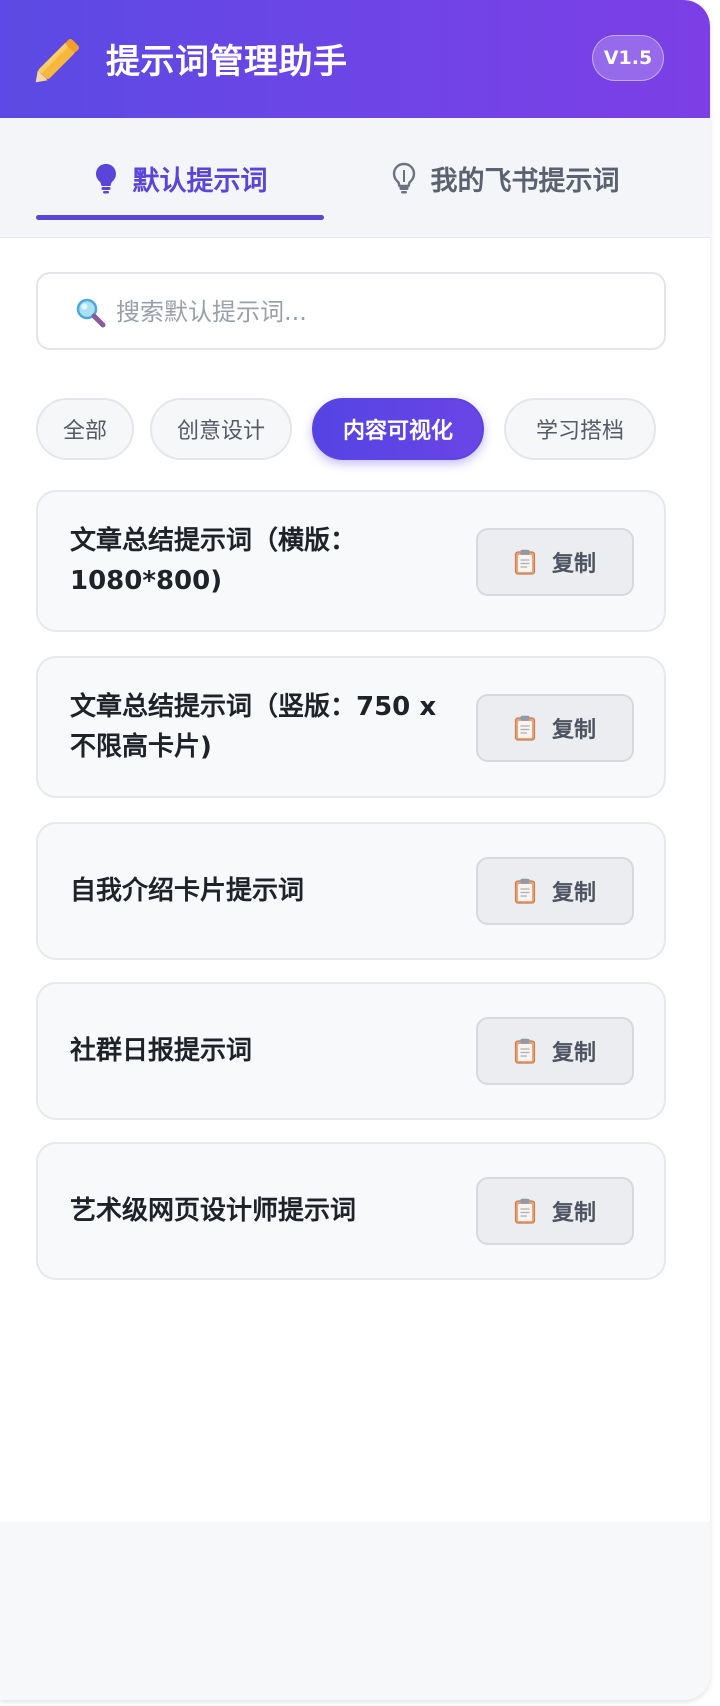 Image resolution: width=720 pixels, height=1706 pixels. What do you see at coordinates (398, 429) in the screenshot?
I see `category-chip-content-visualization: 内容可视化` at bounding box center [398, 429].